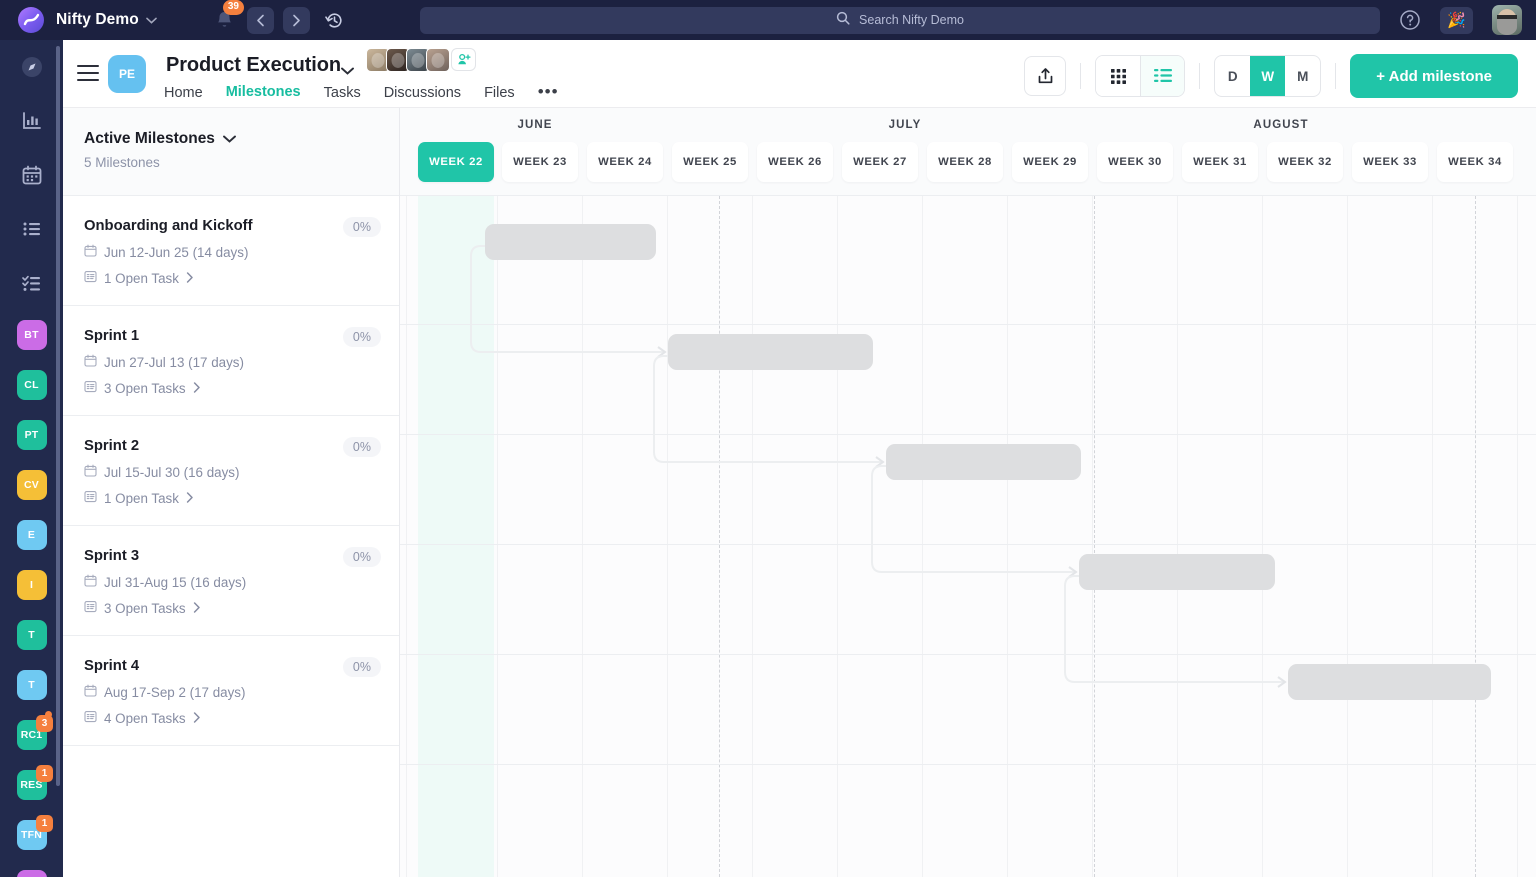  I want to click on rail-project-cb: CB, so click(31, 868).